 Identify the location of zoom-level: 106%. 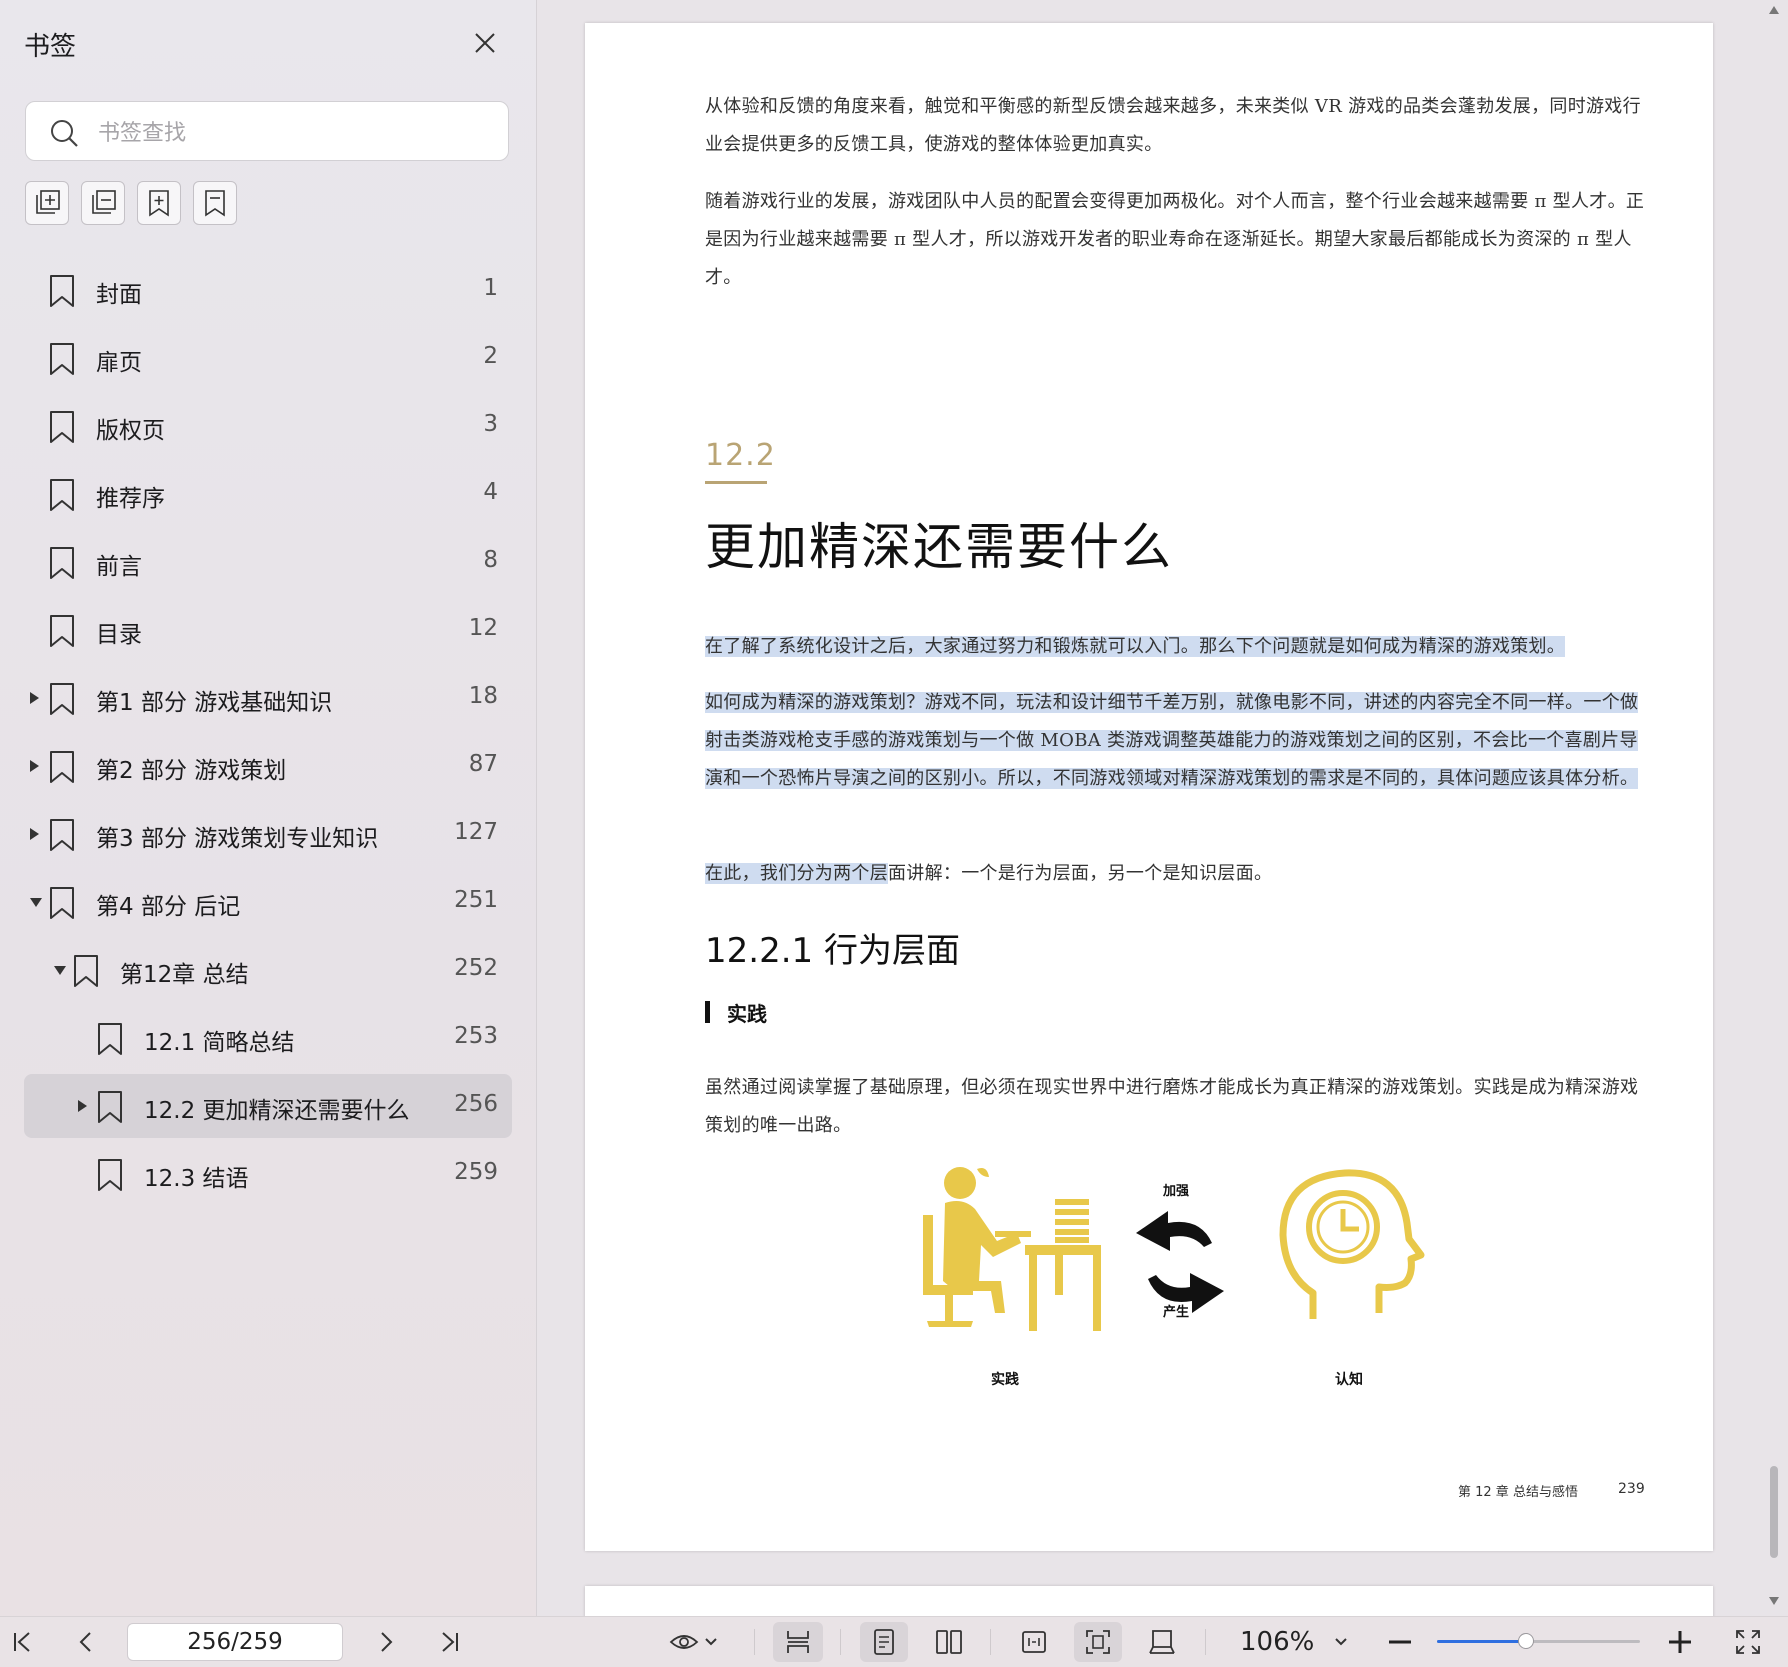
(1277, 1642).